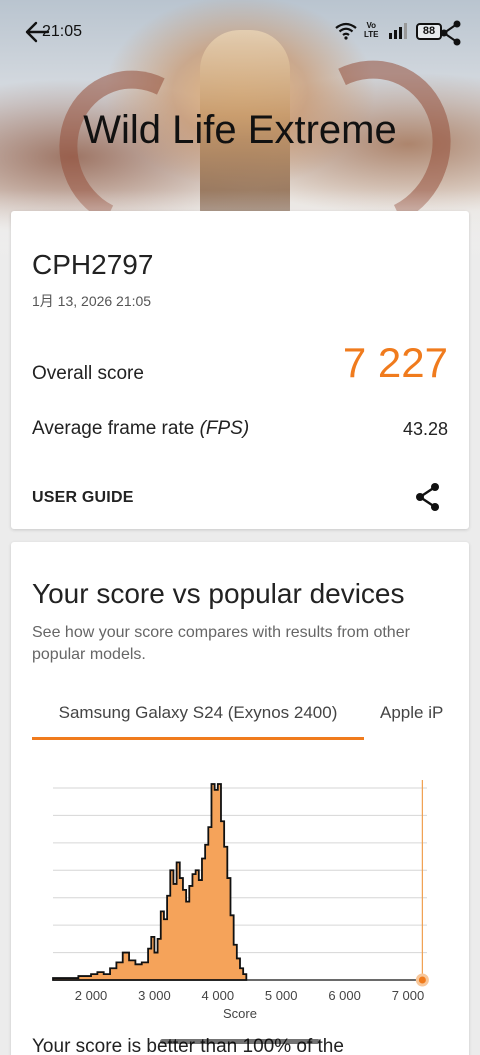 This screenshot has width=480, height=1055. I want to click on device-name: CPH2797, so click(93, 264).